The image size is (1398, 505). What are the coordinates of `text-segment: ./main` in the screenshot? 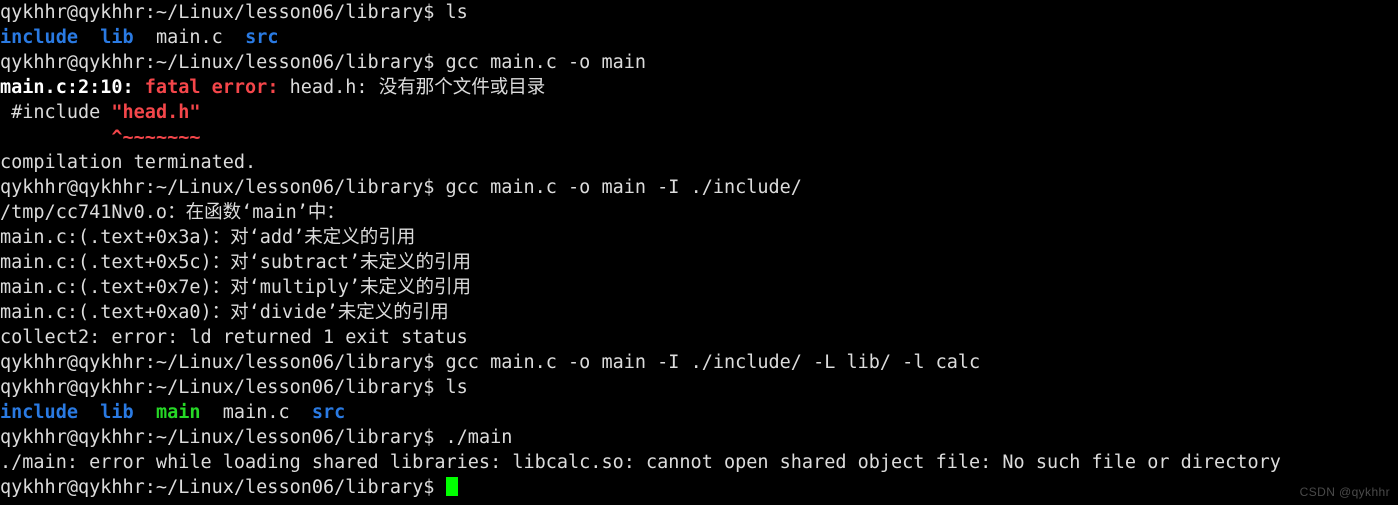 It's located at (479, 437).